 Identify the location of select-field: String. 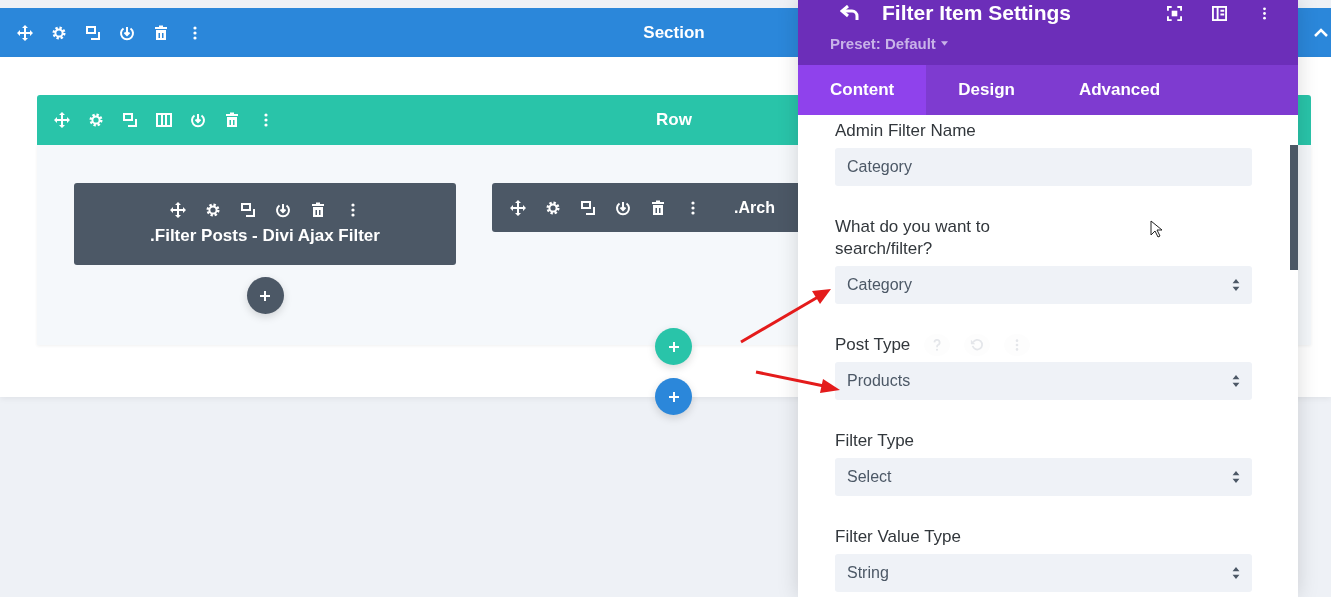
(1043, 573).